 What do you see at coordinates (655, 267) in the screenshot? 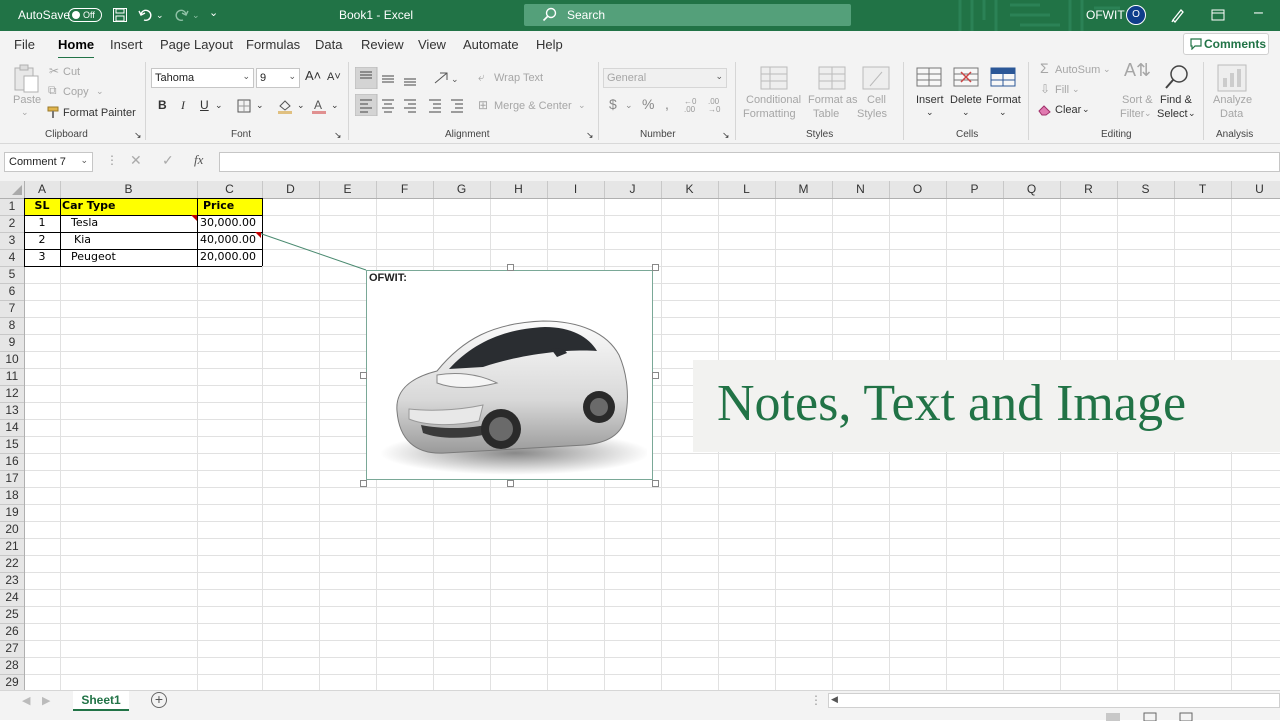
I see `resize-handle-top-right` at bounding box center [655, 267].